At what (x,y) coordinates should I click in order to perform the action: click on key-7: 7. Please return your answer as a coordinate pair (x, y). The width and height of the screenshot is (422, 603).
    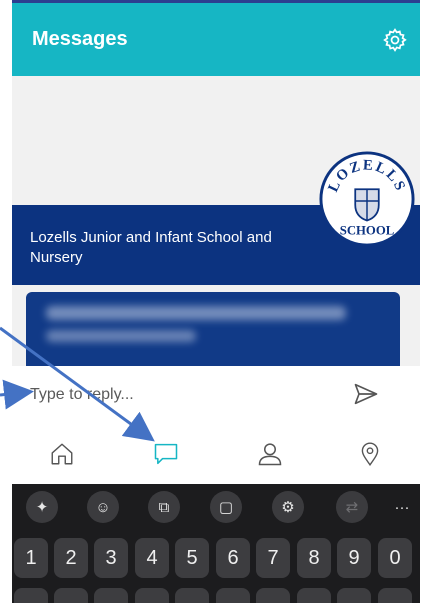
    Looking at the image, I should click on (273, 558).